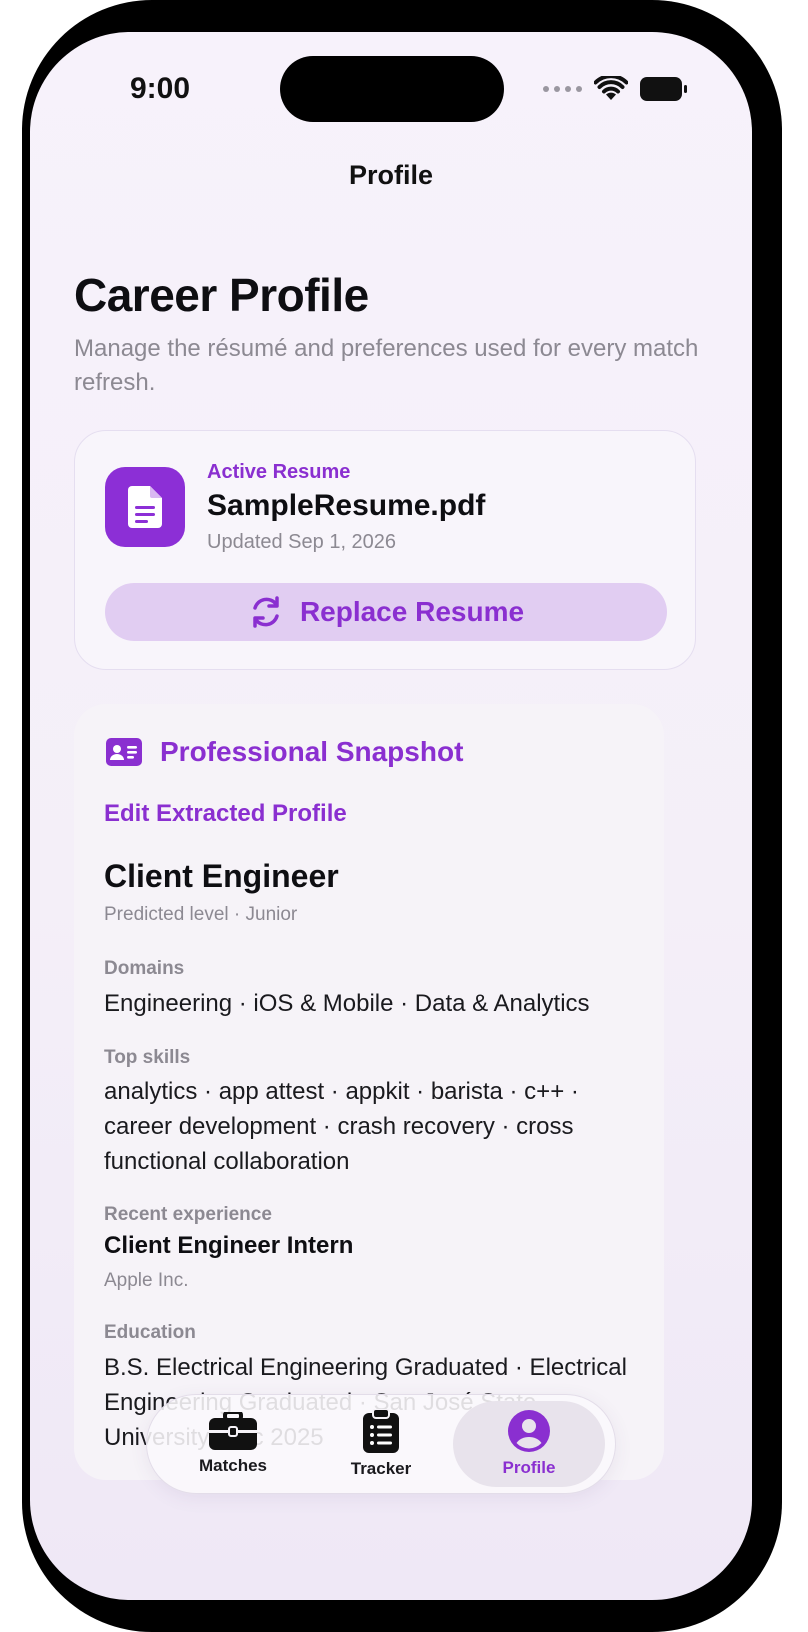 The image size is (808, 1632). I want to click on document-icon, so click(145, 507).